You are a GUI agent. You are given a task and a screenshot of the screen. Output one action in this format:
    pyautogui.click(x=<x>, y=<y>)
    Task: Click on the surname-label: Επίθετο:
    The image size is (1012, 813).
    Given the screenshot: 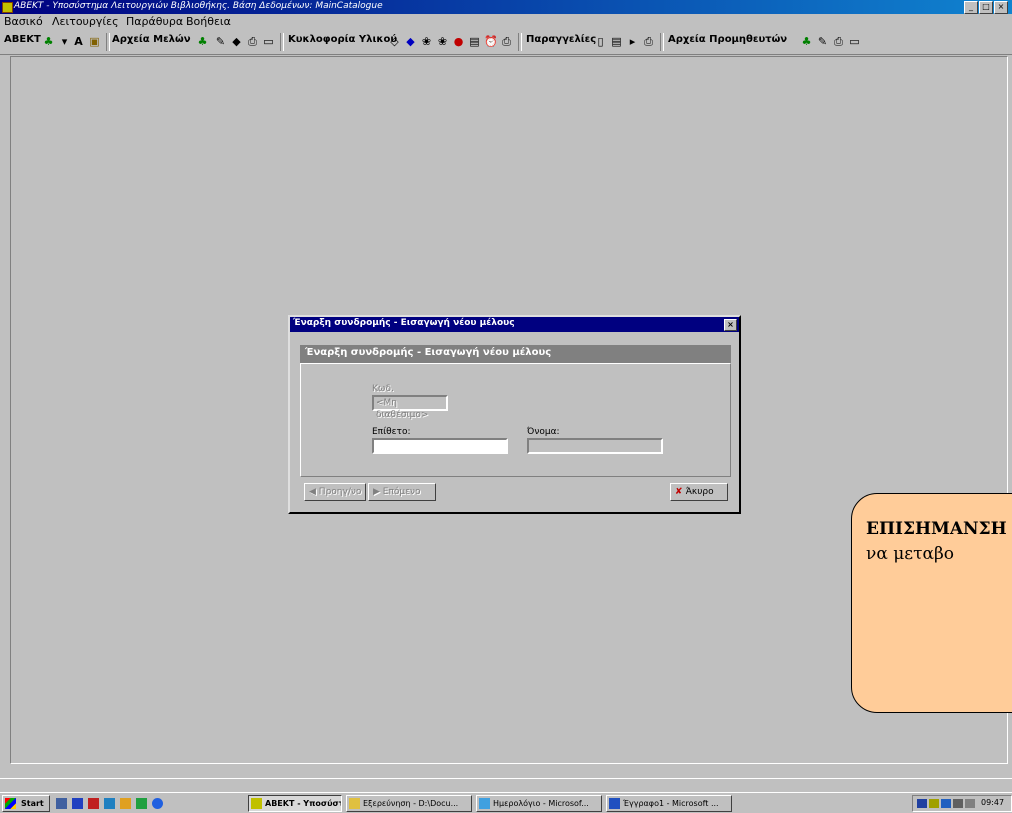 What is the action you would take?
    pyautogui.click(x=391, y=432)
    